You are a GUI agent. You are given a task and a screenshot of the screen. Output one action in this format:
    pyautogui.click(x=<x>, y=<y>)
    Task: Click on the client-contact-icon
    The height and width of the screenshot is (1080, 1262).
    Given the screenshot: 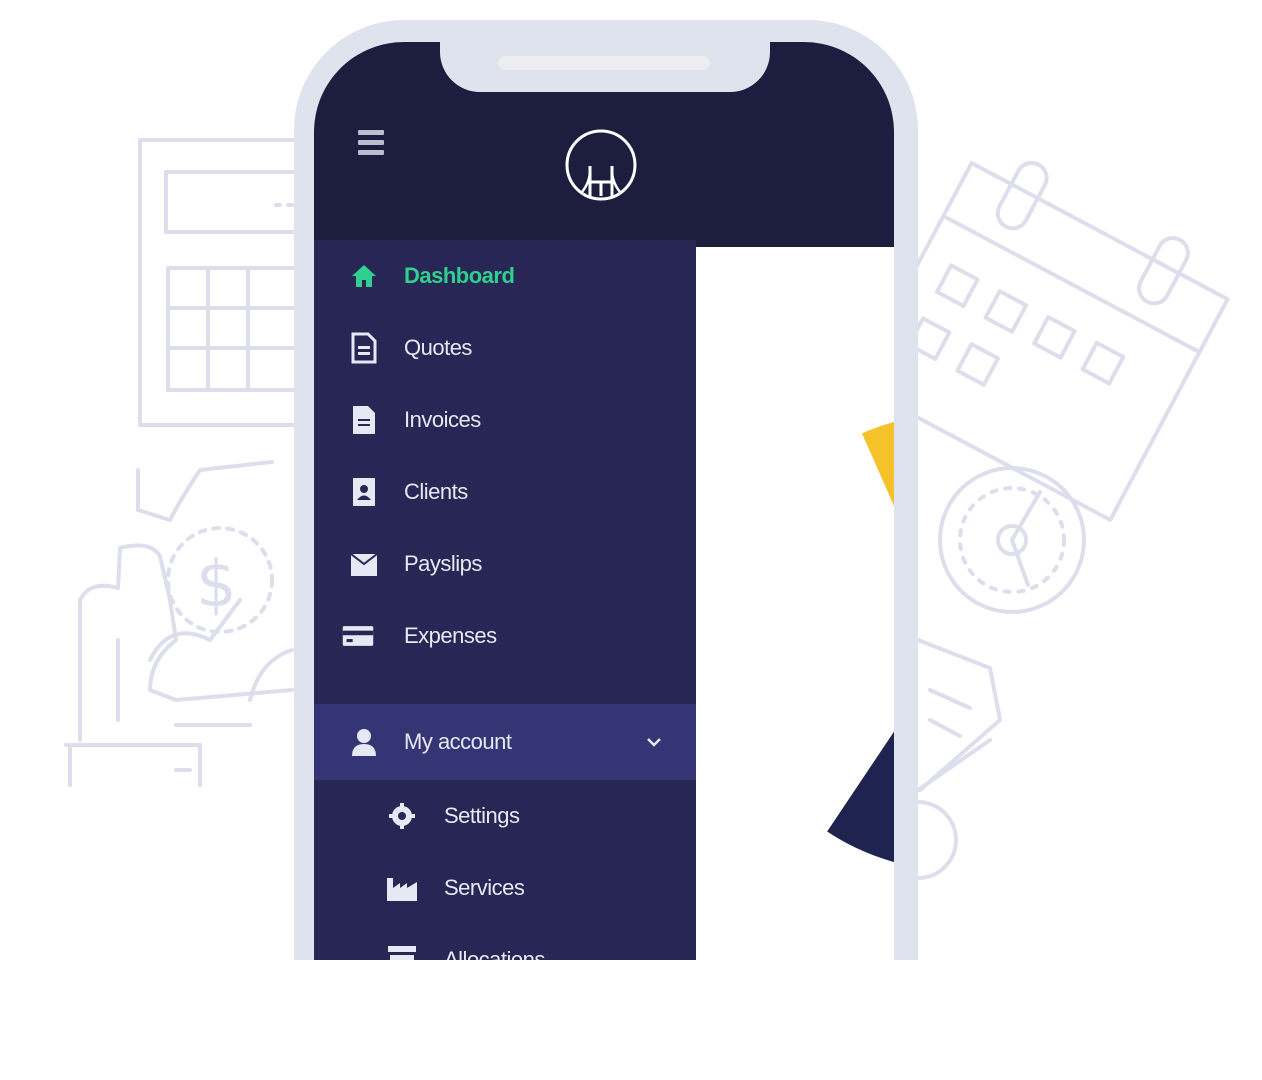 What is the action you would take?
    pyautogui.click(x=364, y=492)
    